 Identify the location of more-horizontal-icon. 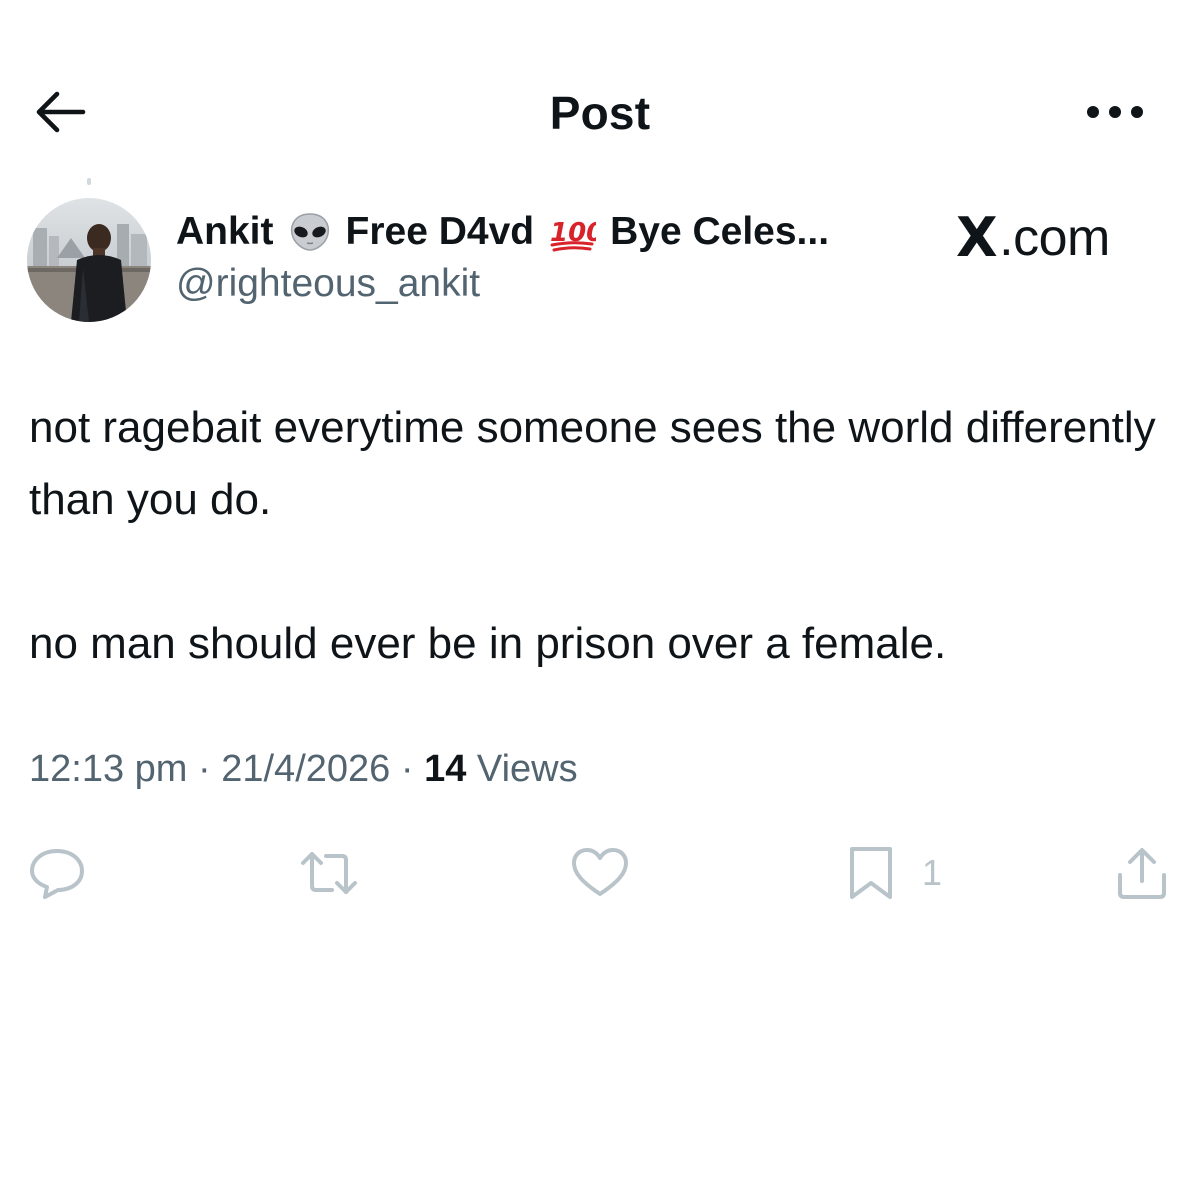
(1115, 112).